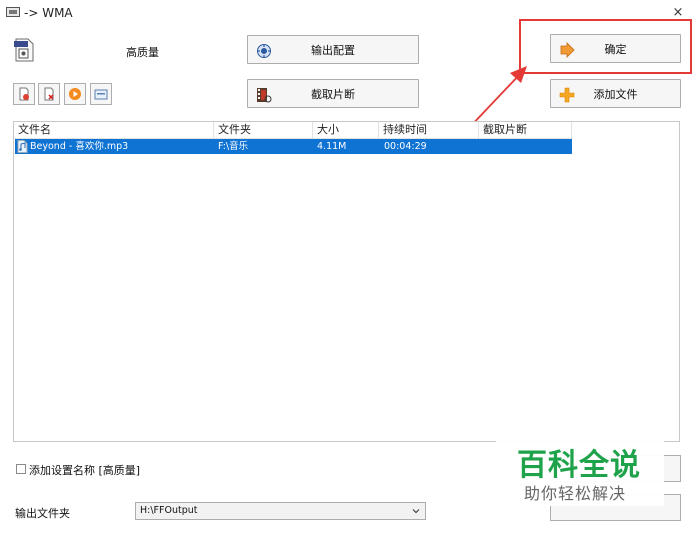 The height and width of the screenshot is (534, 692). Describe the element at coordinates (332, 146) in the screenshot. I see `size-cell: 4.11M` at that location.